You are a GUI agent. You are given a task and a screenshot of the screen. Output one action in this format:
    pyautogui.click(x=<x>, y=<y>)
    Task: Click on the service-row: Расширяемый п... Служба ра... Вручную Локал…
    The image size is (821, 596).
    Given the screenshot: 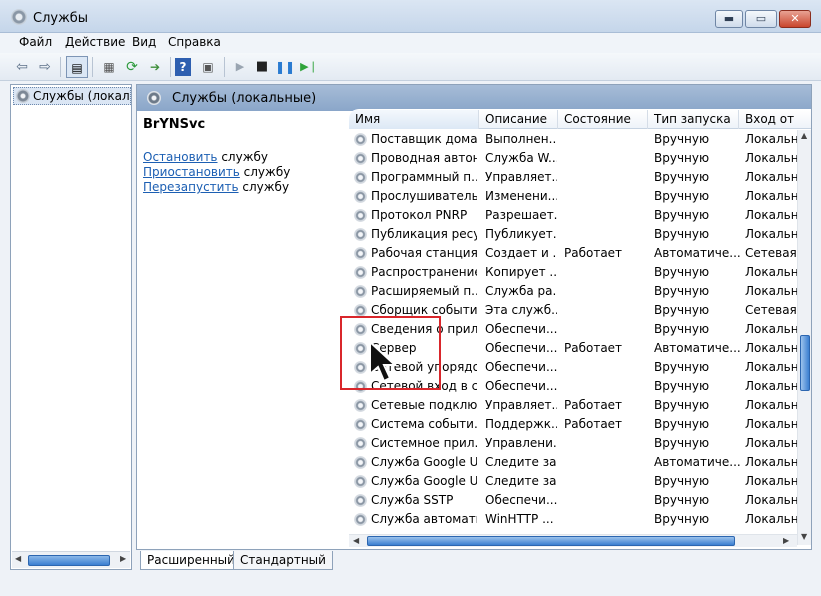 What is the action you would take?
    pyautogui.click(x=573, y=291)
    